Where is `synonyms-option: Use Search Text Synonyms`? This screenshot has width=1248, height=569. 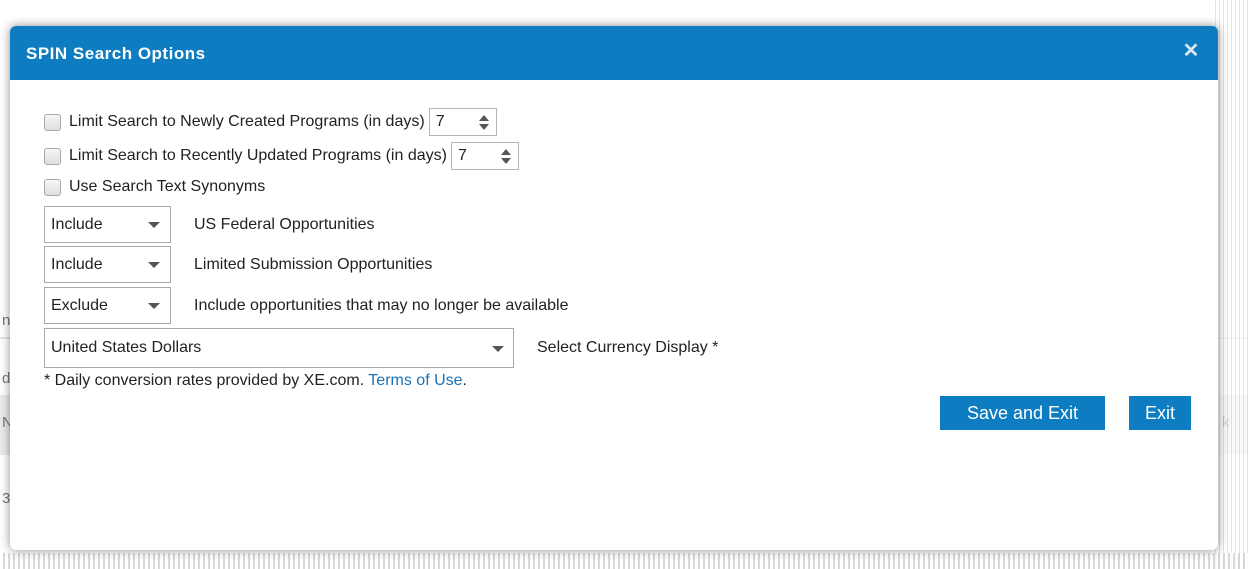 synonyms-option: Use Search Text Synonyms is located at coordinates (154, 187).